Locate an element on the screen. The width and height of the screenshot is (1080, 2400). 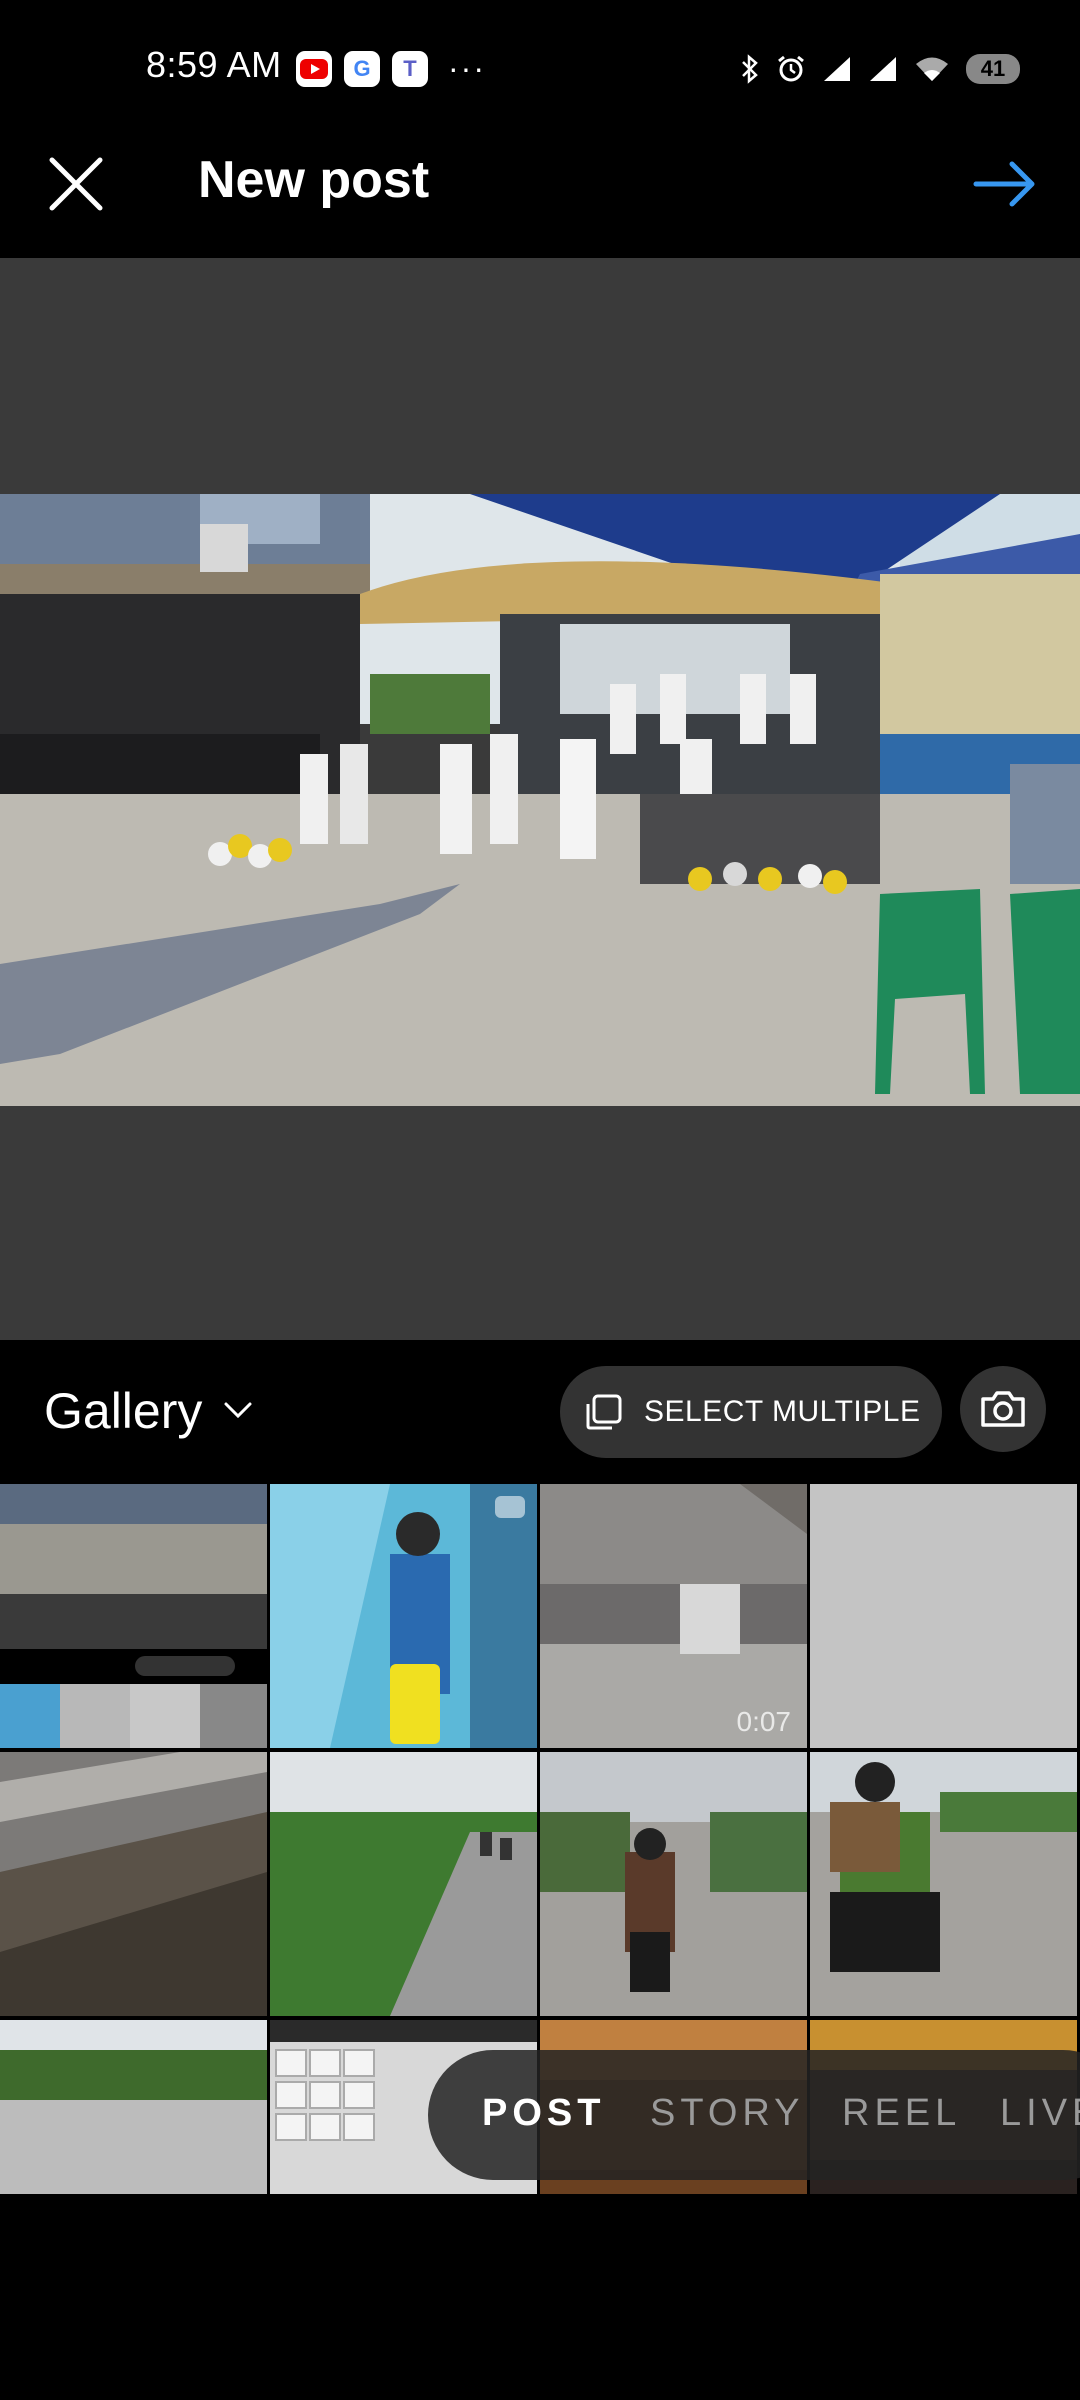
wifi-icon is located at coordinates (932, 69).